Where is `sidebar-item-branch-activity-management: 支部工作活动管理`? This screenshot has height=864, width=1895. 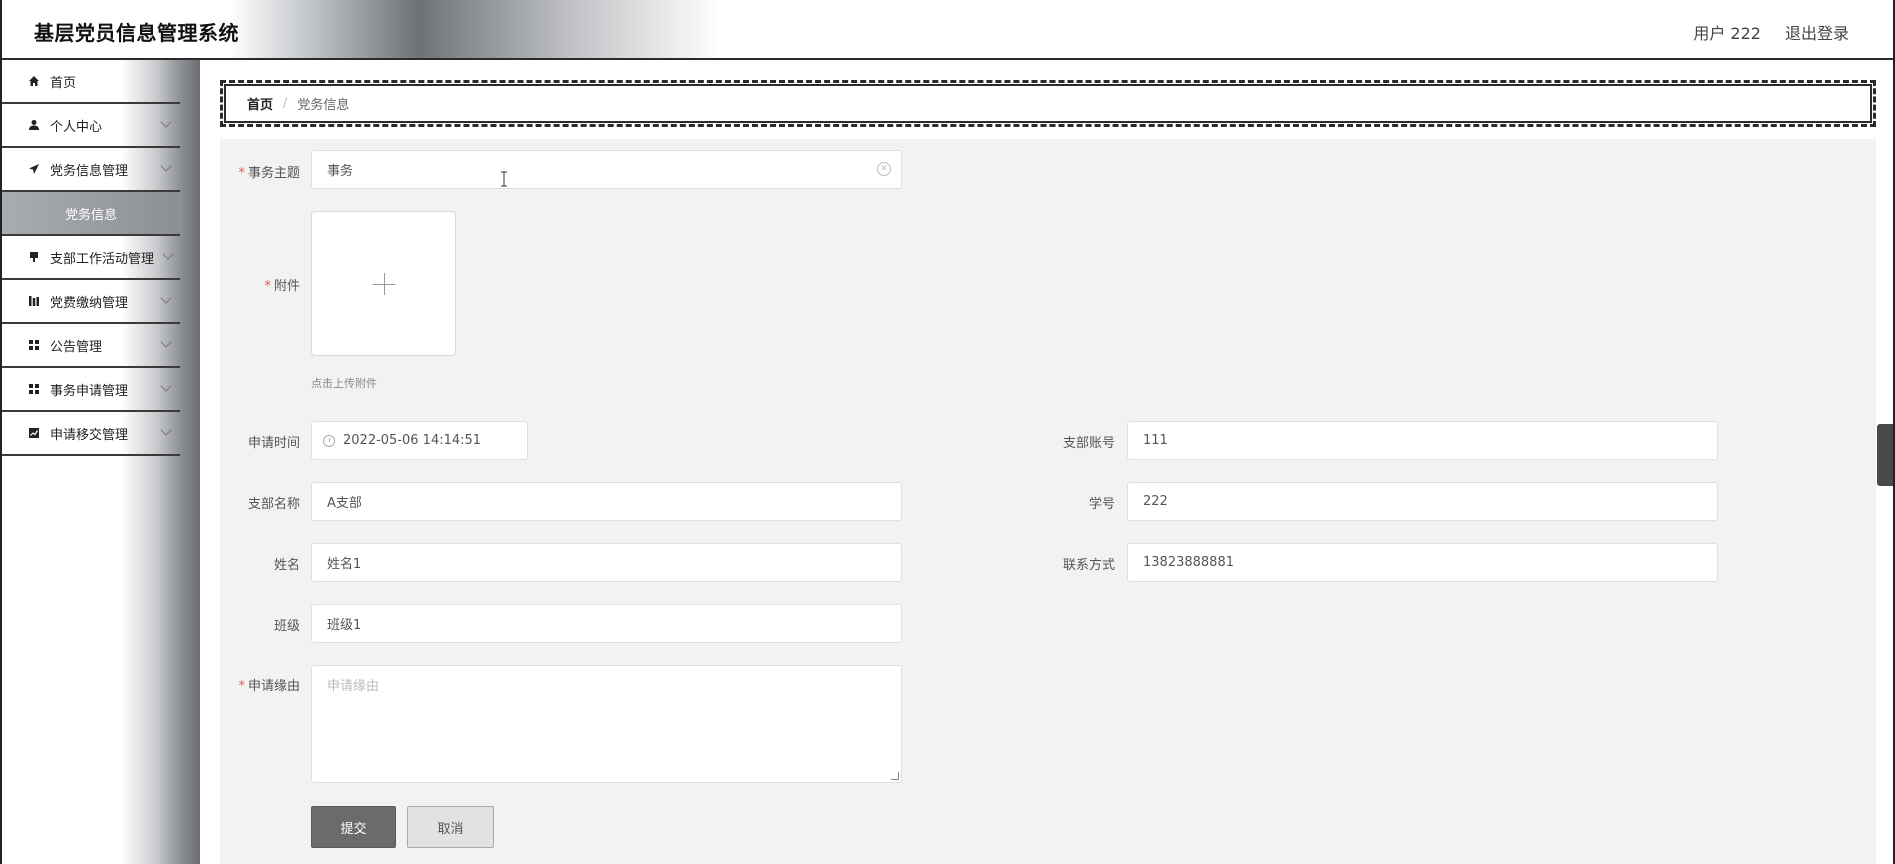
sidebar-item-branch-activity-management: 支部工作活动管理 is located at coordinates (91, 258).